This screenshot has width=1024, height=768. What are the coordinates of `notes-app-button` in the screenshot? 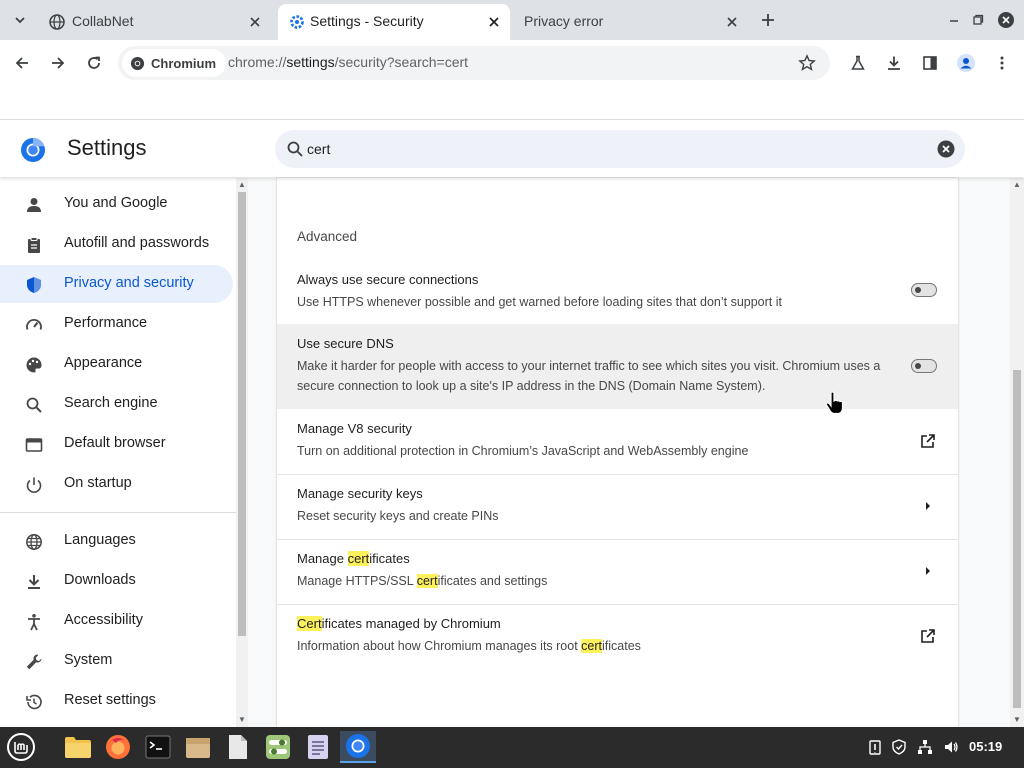 It's located at (318, 747).